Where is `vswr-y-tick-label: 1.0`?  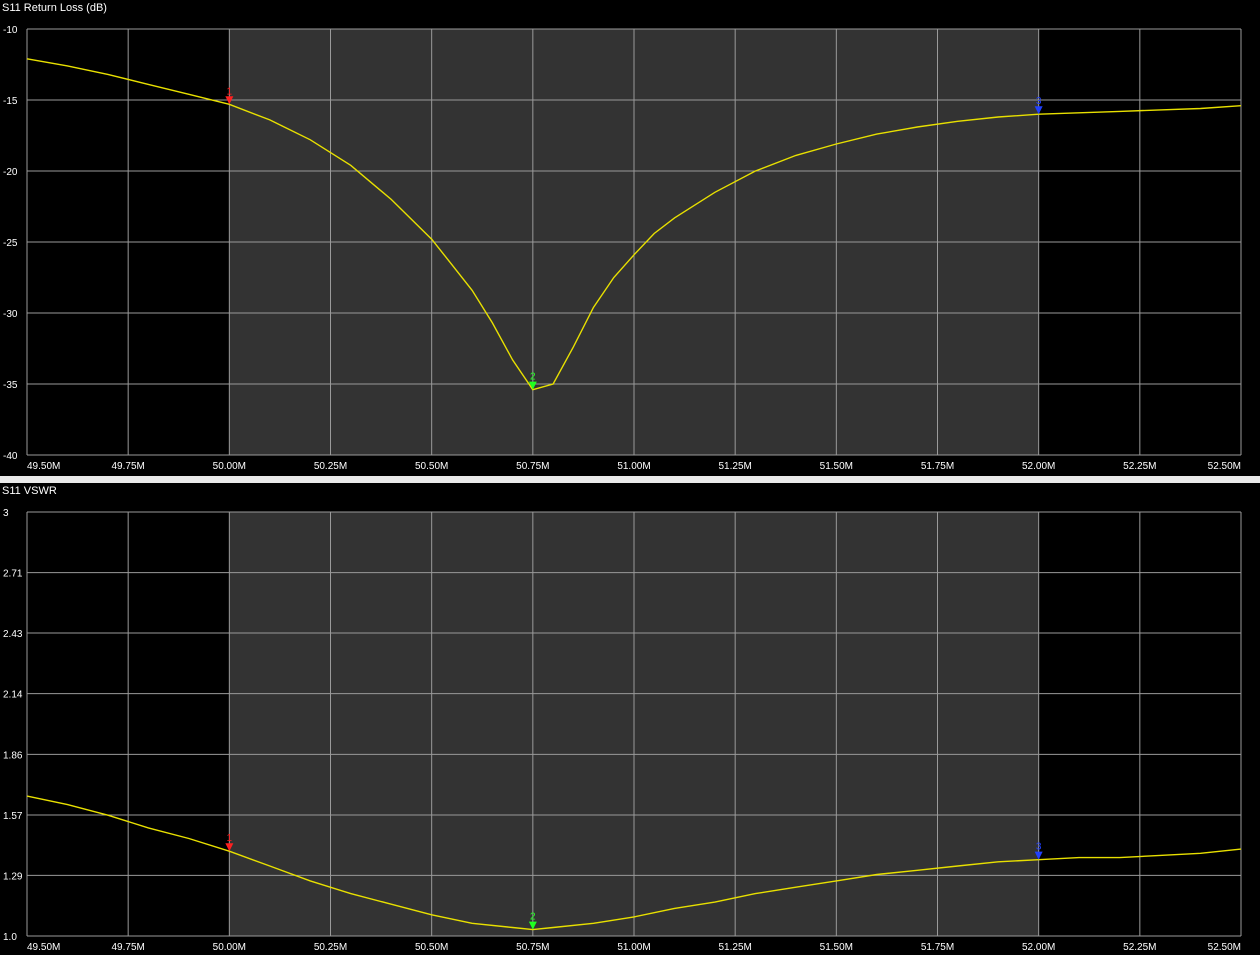 vswr-y-tick-label: 1.0 is located at coordinates (10, 937).